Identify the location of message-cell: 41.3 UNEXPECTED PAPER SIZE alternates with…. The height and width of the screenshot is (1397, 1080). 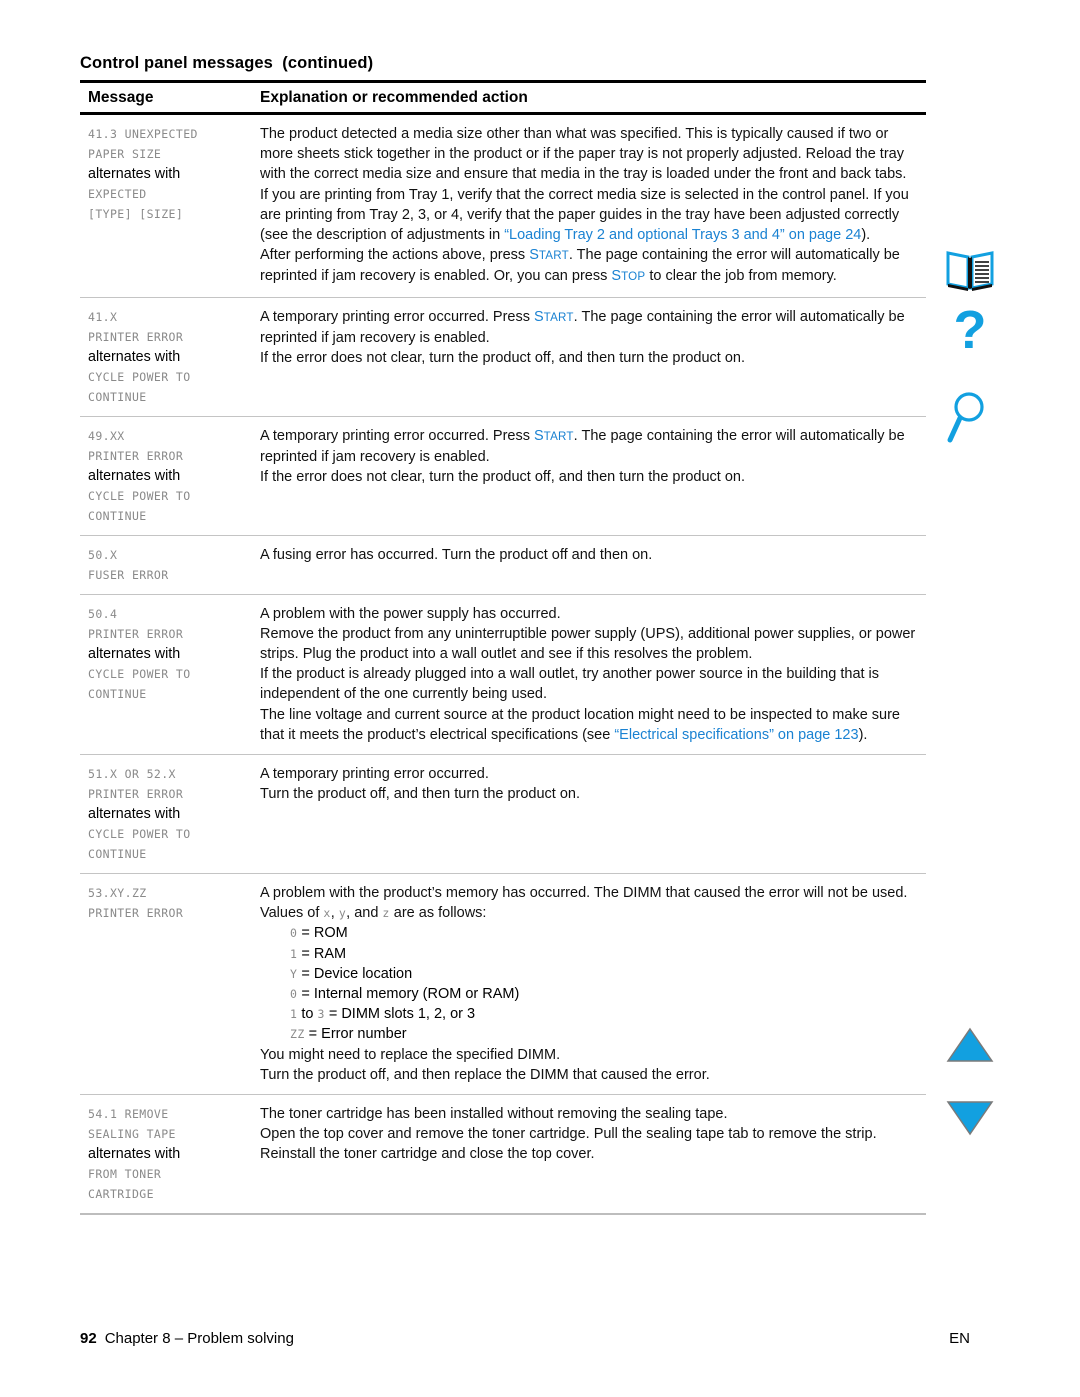
(166, 174).